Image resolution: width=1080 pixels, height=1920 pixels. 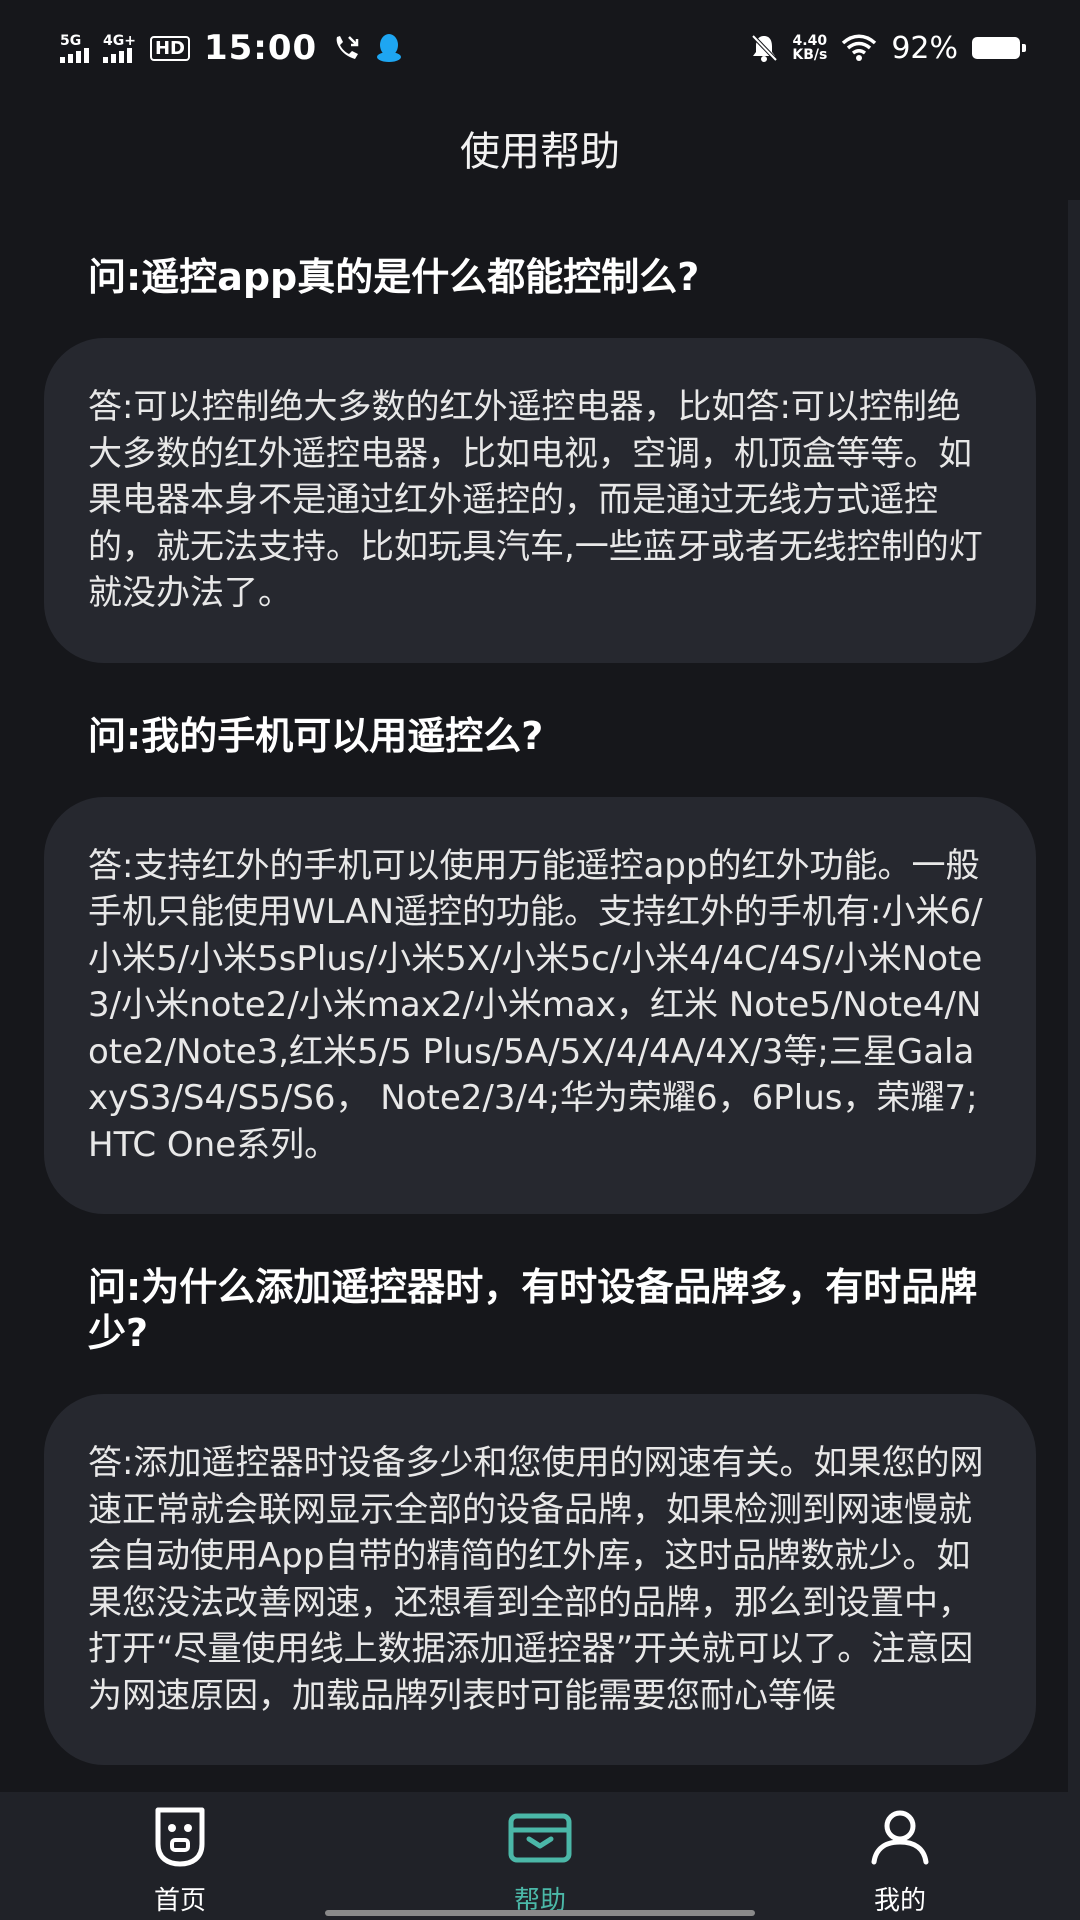 I want to click on tab-home: 首页, so click(x=180, y=1856).